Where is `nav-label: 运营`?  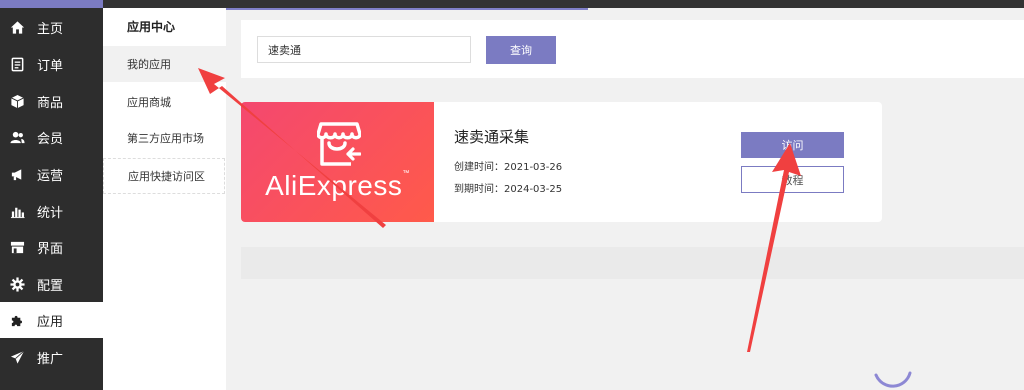 nav-label: 运营 is located at coordinates (50, 176).